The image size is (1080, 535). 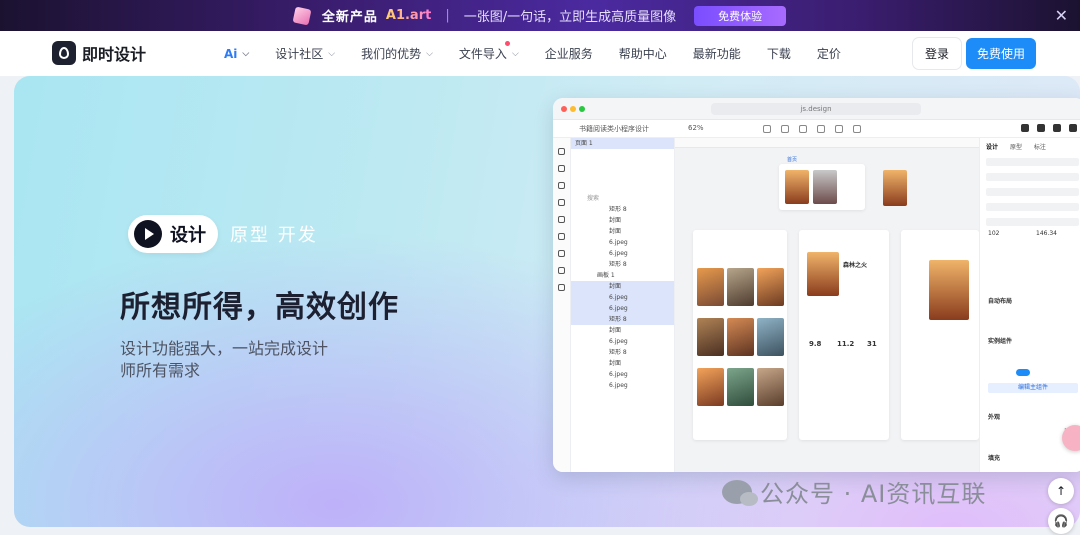 I want to click on pill-label: 设计, so click(x=188, y=235).